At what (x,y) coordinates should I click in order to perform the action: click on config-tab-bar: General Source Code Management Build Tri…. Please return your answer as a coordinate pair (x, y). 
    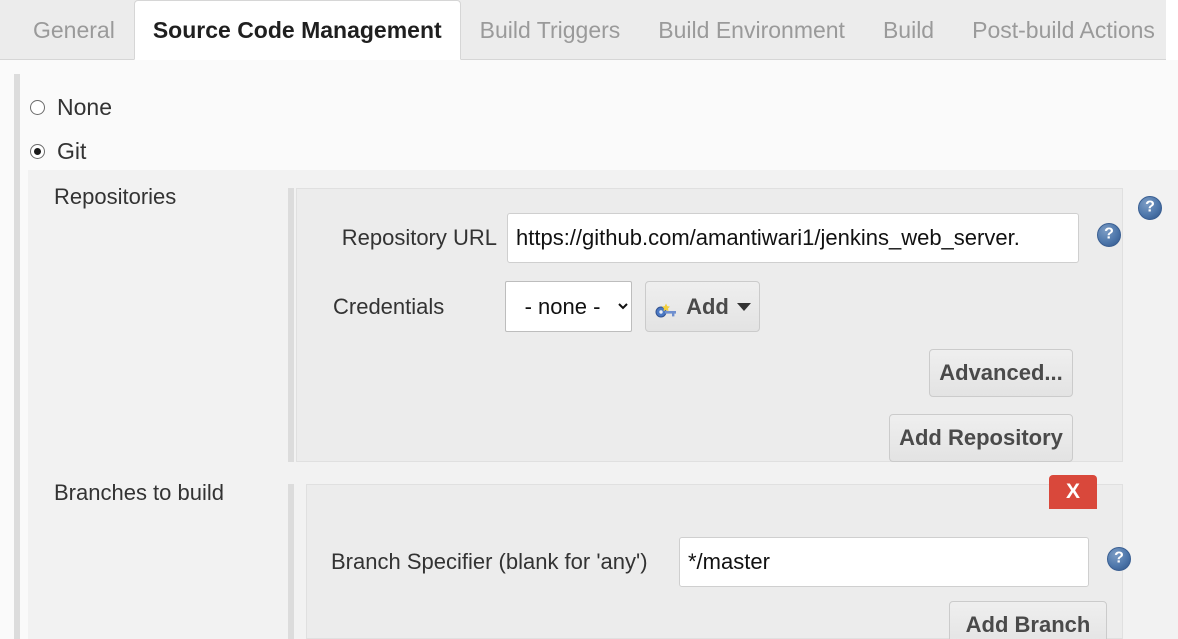
    Looking at the image, I should click on (583, 30).